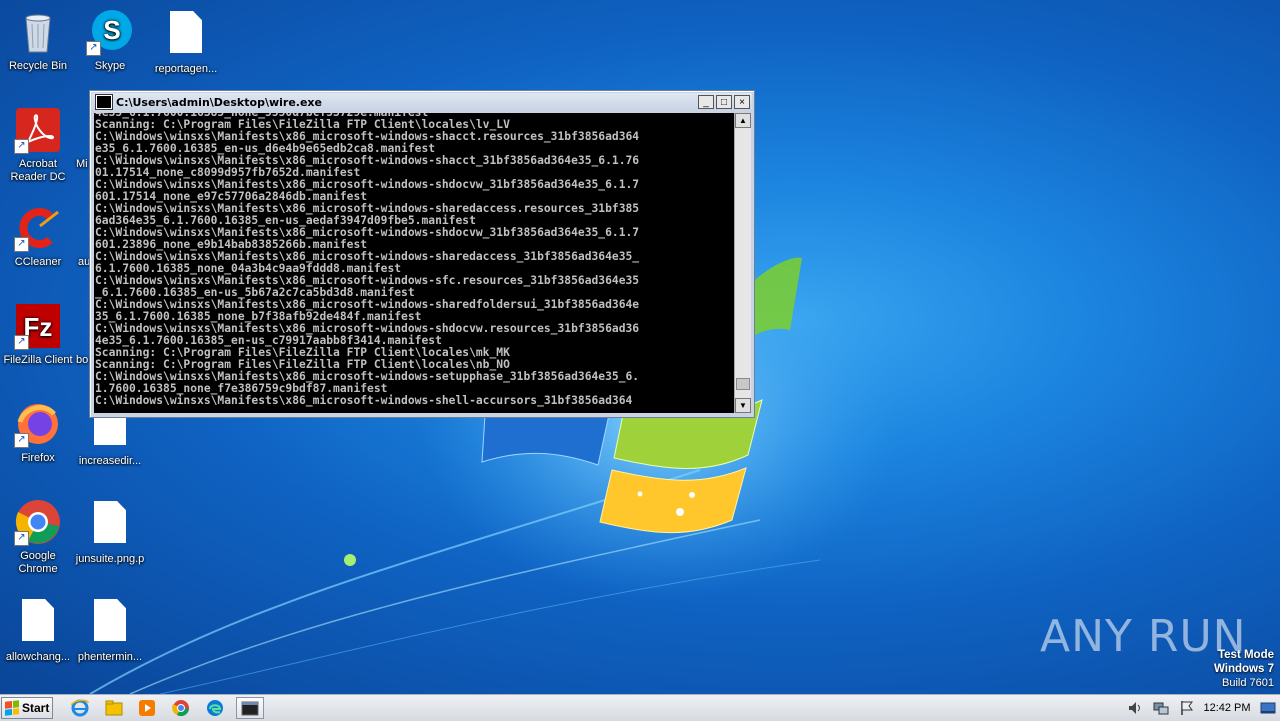  I want to click on ie-icon, so click(80, 708).